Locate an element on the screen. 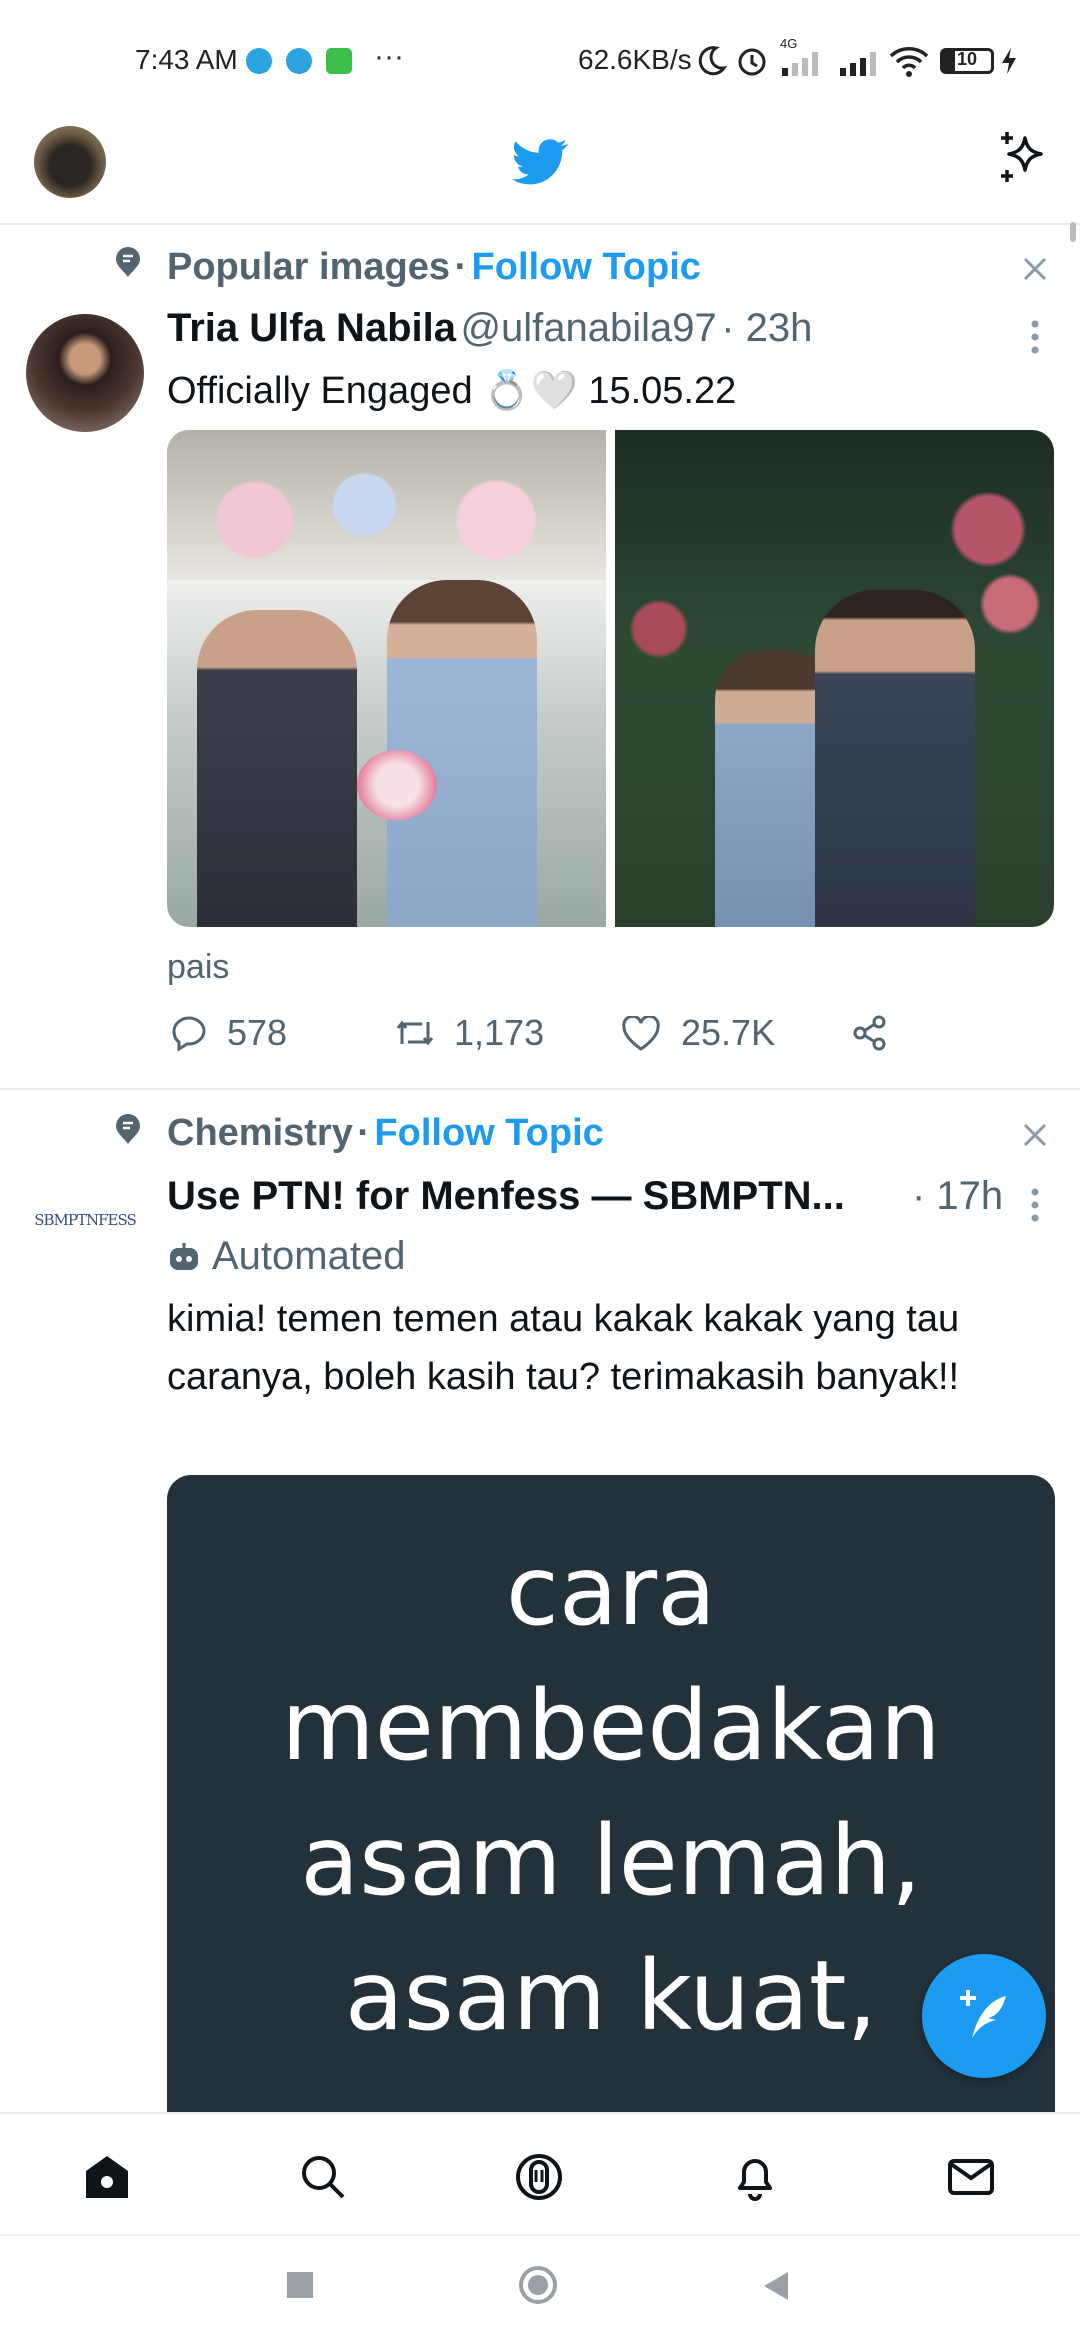 This screenshot has width=1080, height=2342. compose-feather-icon is located at coordinates (983, 2014).